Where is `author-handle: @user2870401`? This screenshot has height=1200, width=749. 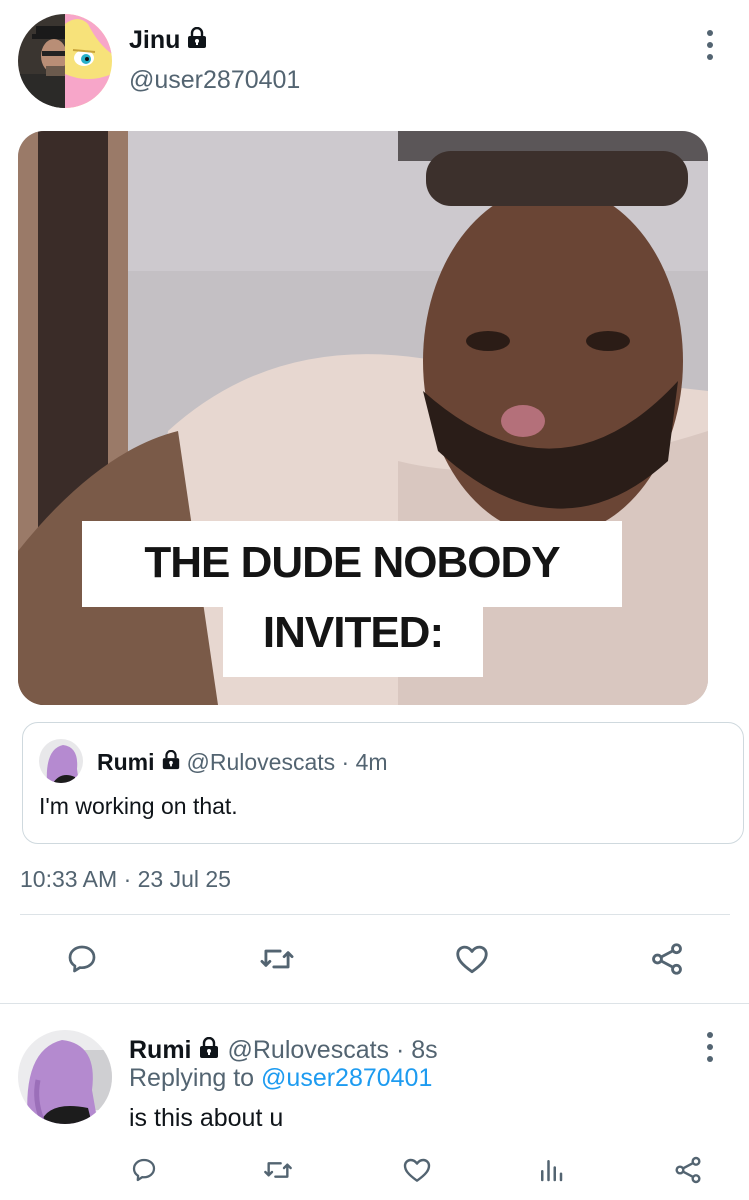
author-handle: @user2870401 is located at coordinates (214, 80).